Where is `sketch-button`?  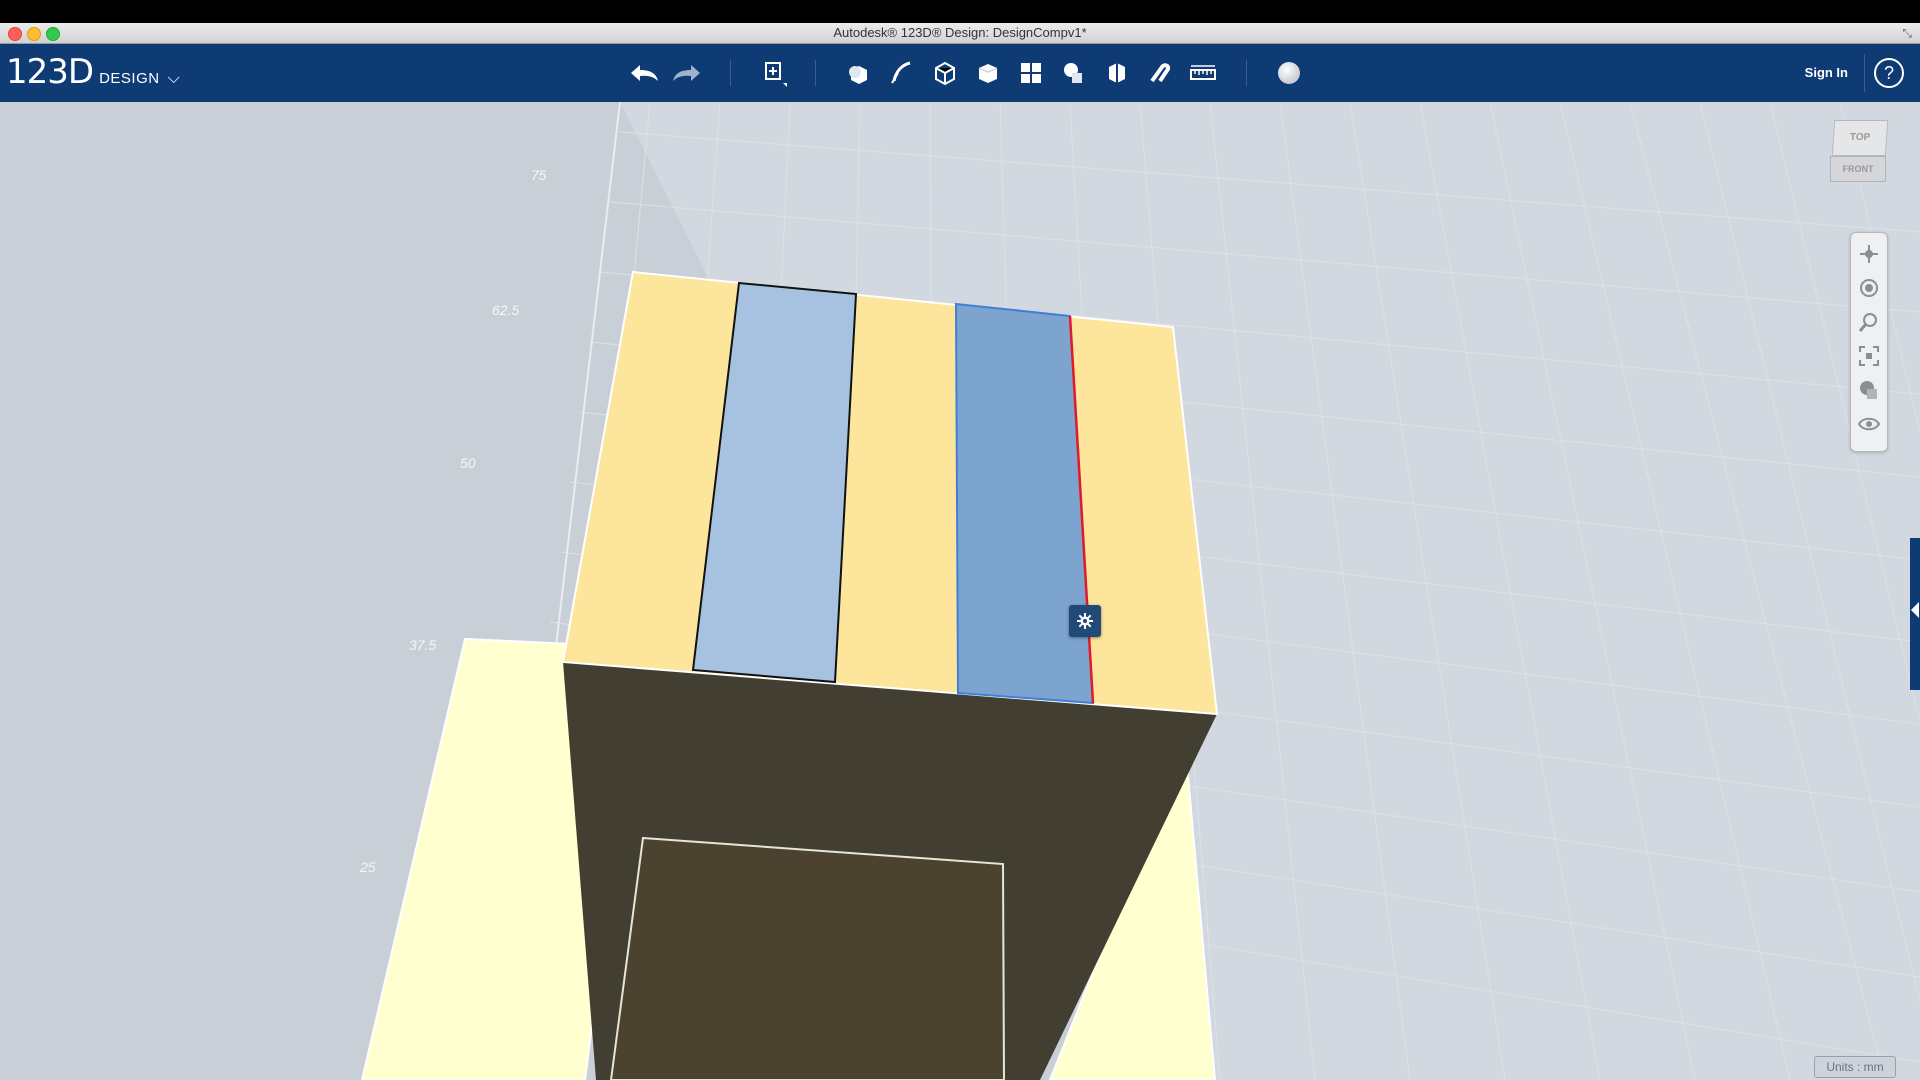
sketch-button is located at coordinates (902, 73).